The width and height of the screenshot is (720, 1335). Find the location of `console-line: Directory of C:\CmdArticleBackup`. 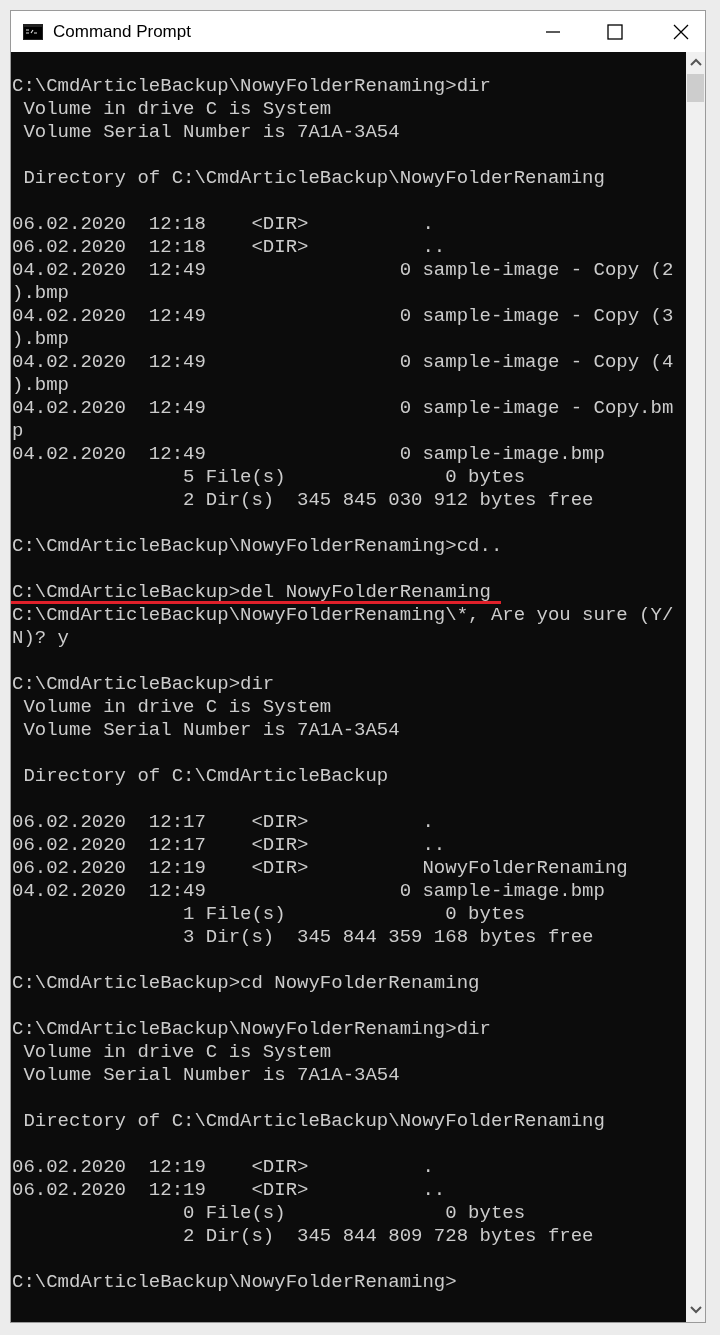

console-line: Directory of C:\CmdArticleBackup is located at coordinates (205, 776).